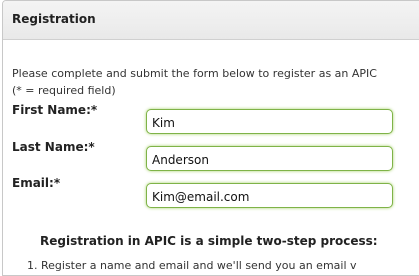 The width and height of the screenshot is (419, 276). What do you see at coordinates (211, 20) in the screenshot?
I see `panel-header: Registration` at bounding box center [211, 20].